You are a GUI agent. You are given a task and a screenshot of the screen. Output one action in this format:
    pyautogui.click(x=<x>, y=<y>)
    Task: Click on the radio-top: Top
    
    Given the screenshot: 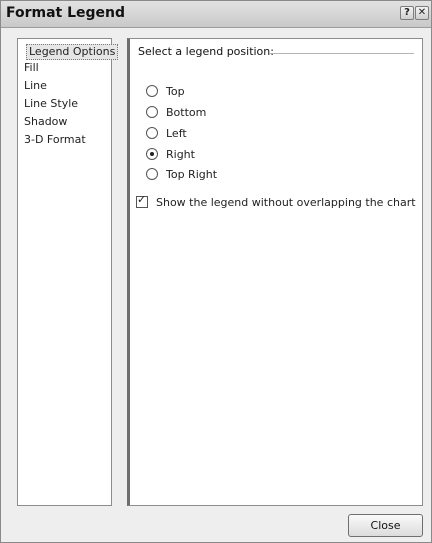 What is the action you would take?
    pyautogui.click(x=165, y=91)
    